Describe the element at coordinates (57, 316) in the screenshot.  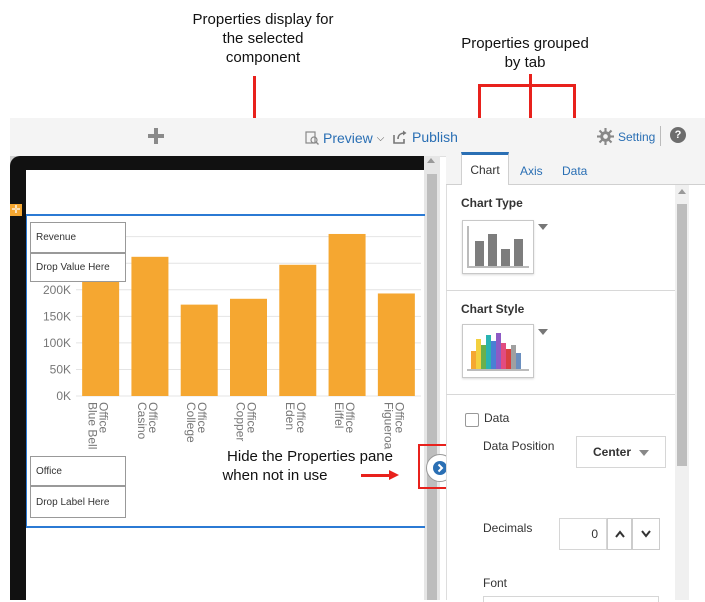
I see `y-tick-label: 150K` at that location.